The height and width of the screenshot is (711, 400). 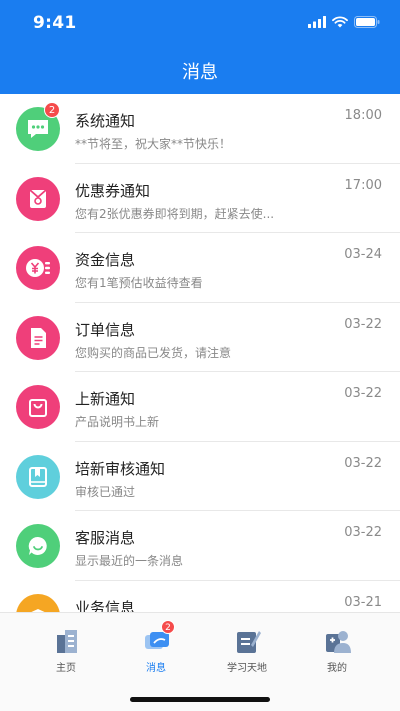 I want to click on message-title: 客服消息, so click(x=105, y=538).